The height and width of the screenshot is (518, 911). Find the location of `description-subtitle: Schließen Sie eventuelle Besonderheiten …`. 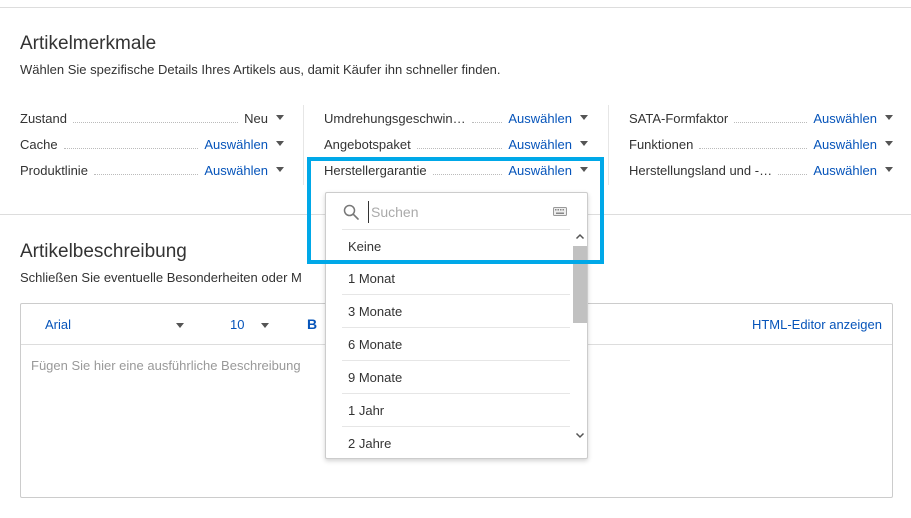

description-subtitle: Schließen Sie eventuelle Besonderheiten … is located at coordinates (161, 277).